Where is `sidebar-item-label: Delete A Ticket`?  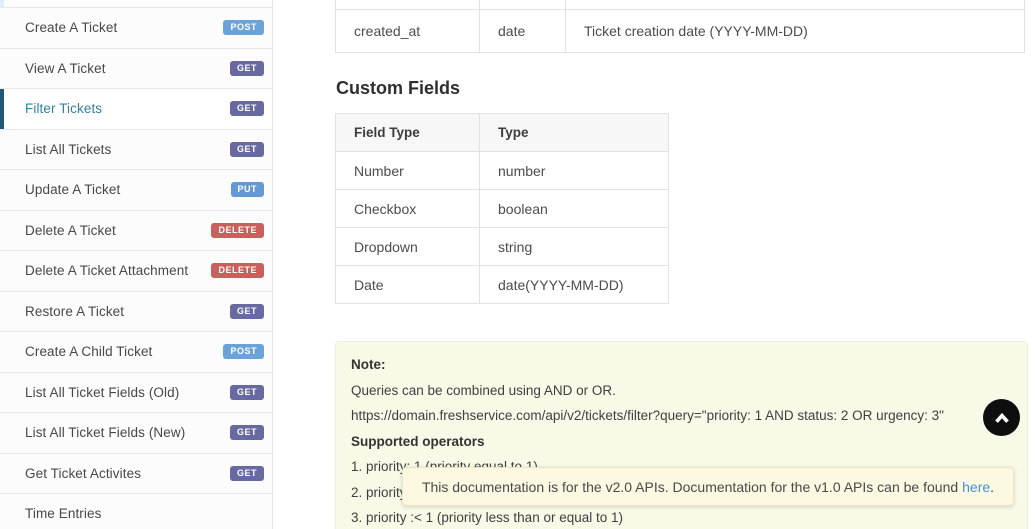 sidebar-item-label: Delete A Ticket is located at coordinates (70, 230).